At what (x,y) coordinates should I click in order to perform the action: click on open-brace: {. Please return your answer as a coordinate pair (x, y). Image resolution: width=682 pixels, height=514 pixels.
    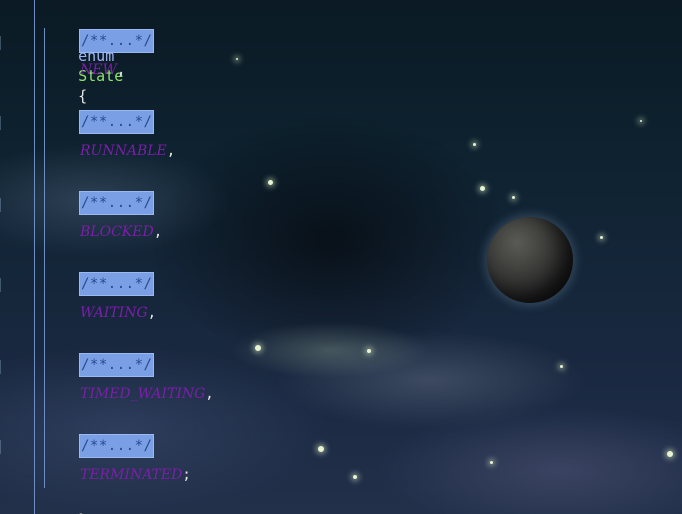
    Looking at the image, I should click on (83, 96).